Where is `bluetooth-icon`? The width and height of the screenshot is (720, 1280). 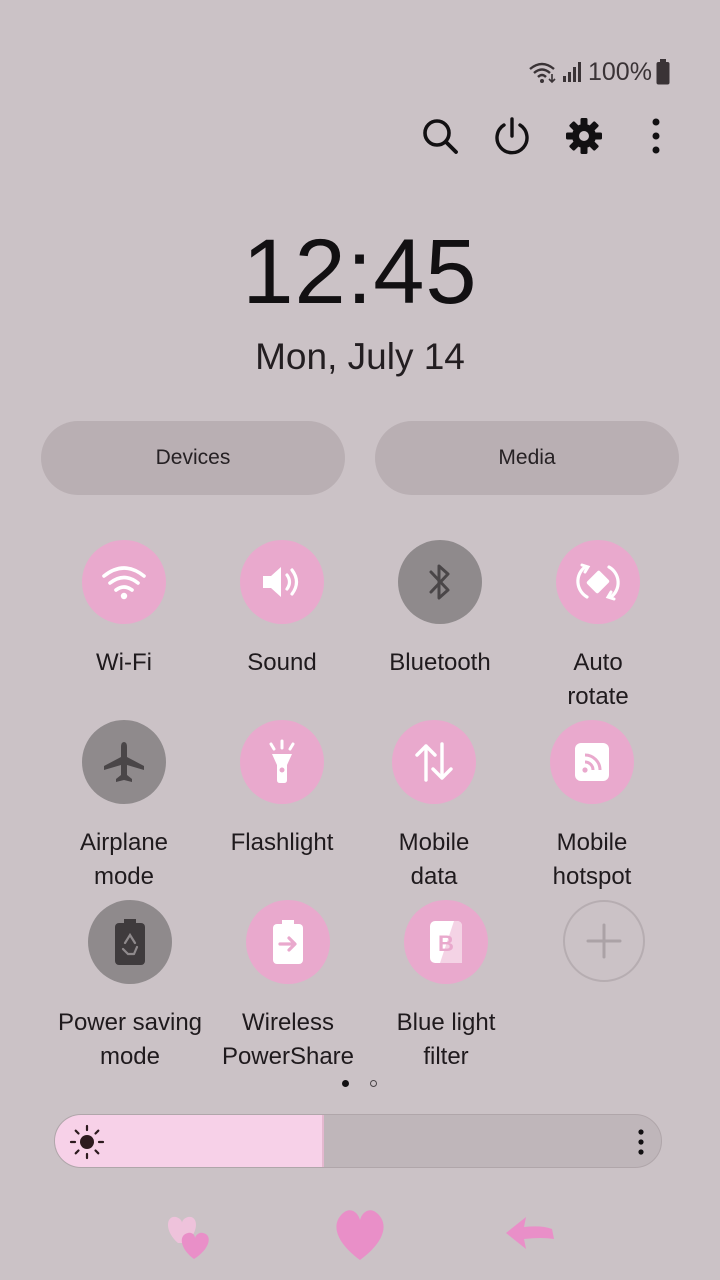 bluetooth-icon is located at coordinates (439, 582).